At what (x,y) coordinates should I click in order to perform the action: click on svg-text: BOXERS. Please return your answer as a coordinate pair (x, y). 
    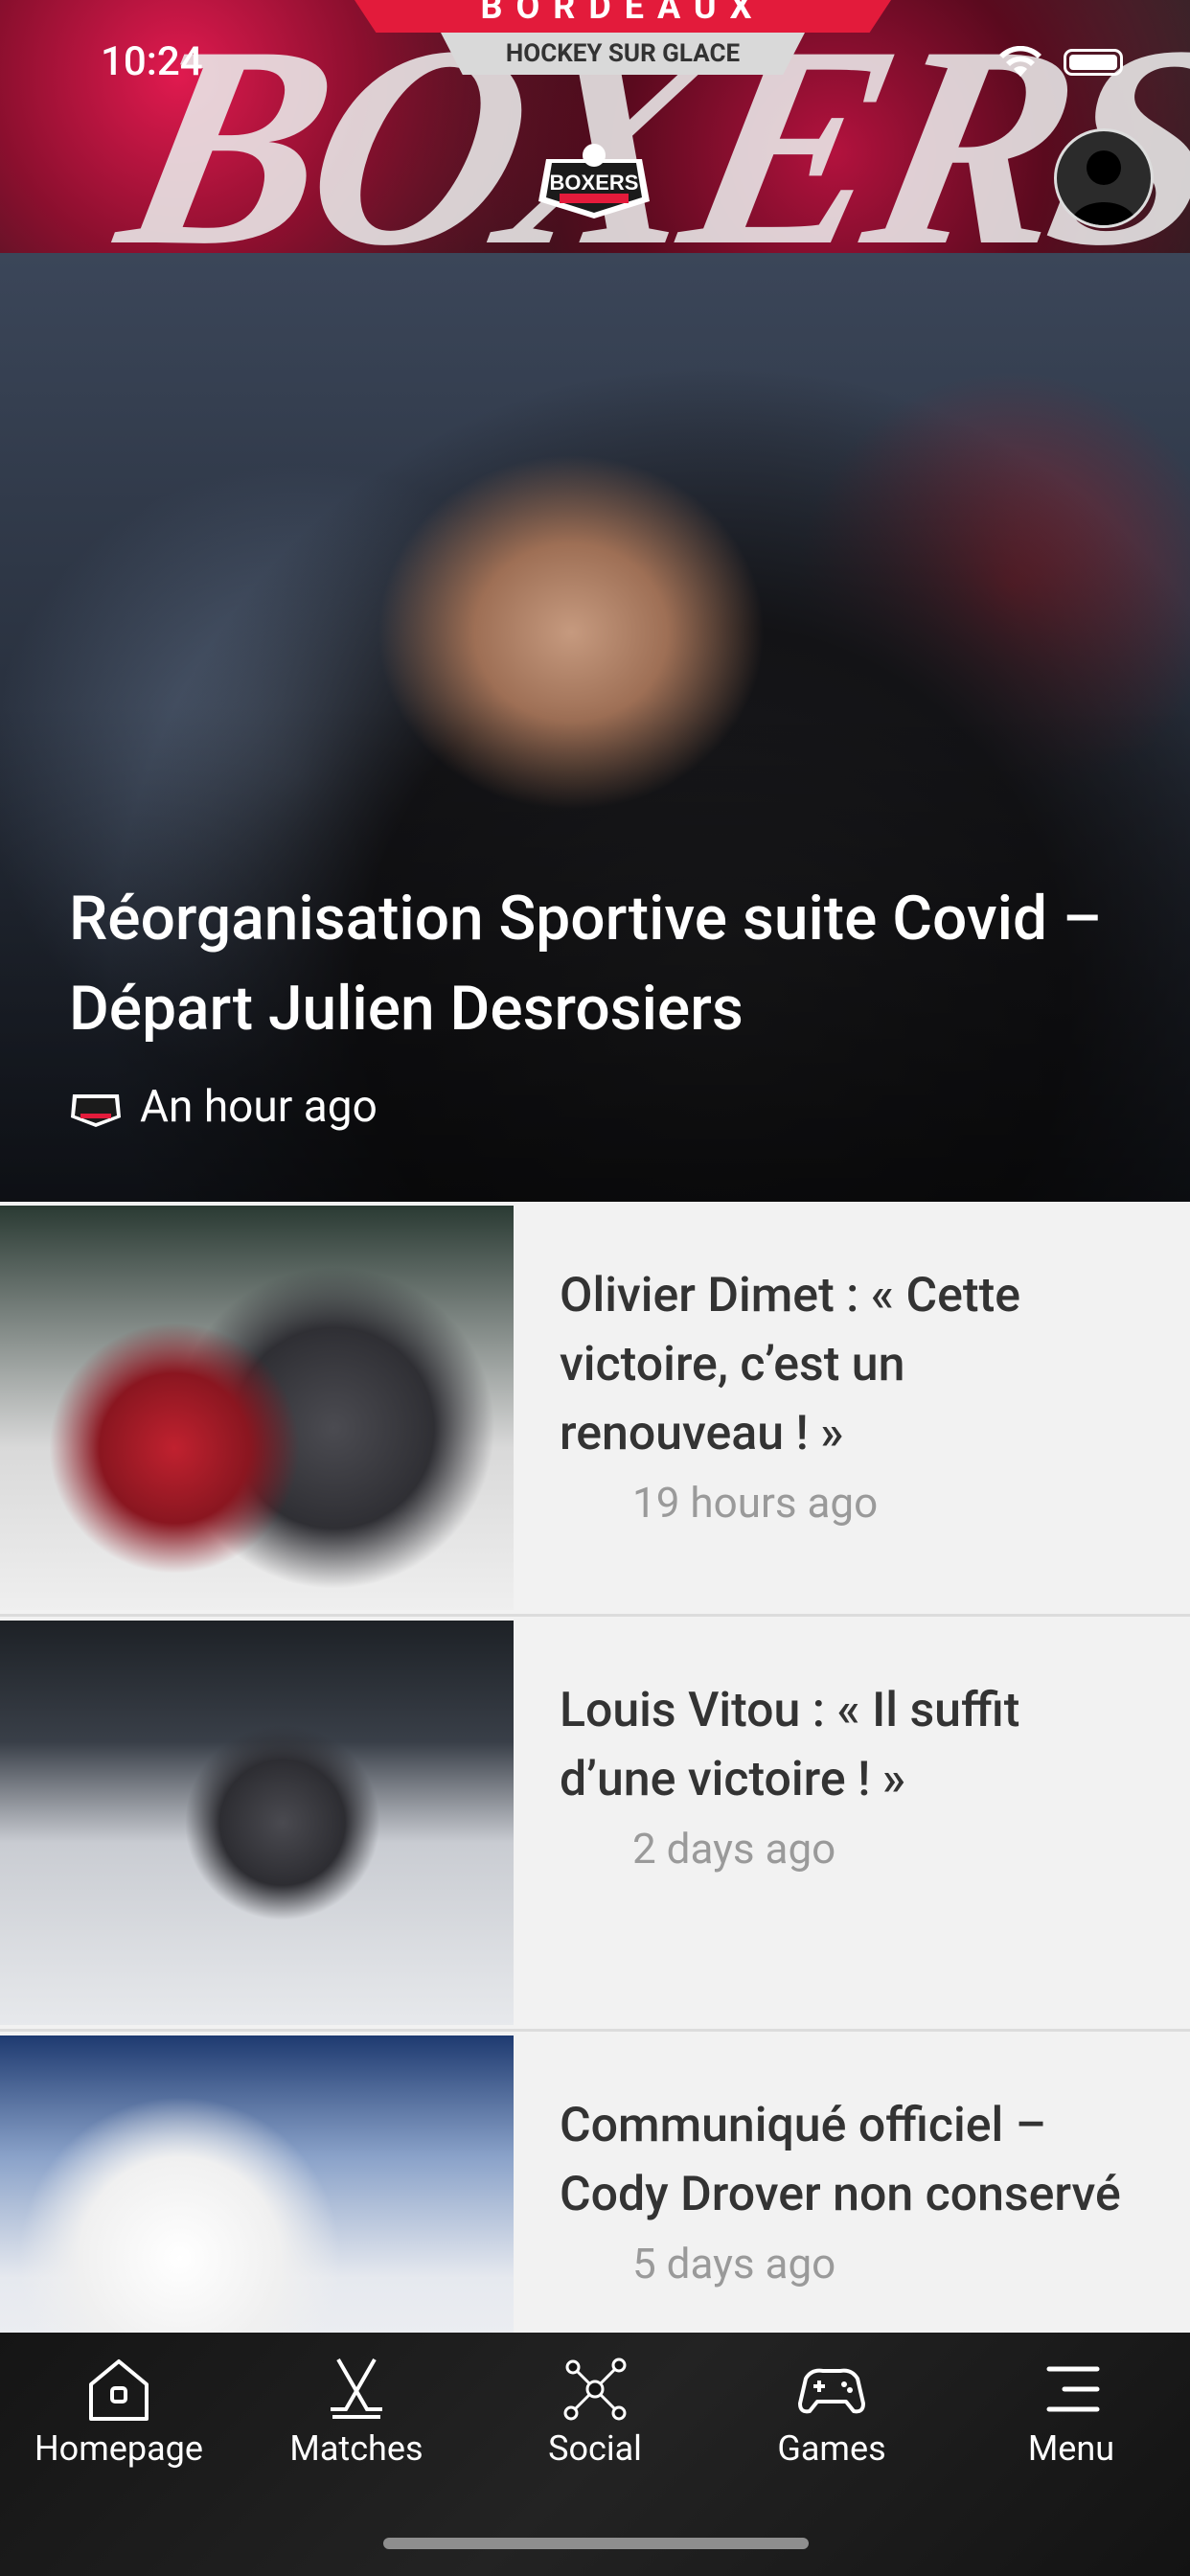
    Looking at the image, I should click on (594, 183).